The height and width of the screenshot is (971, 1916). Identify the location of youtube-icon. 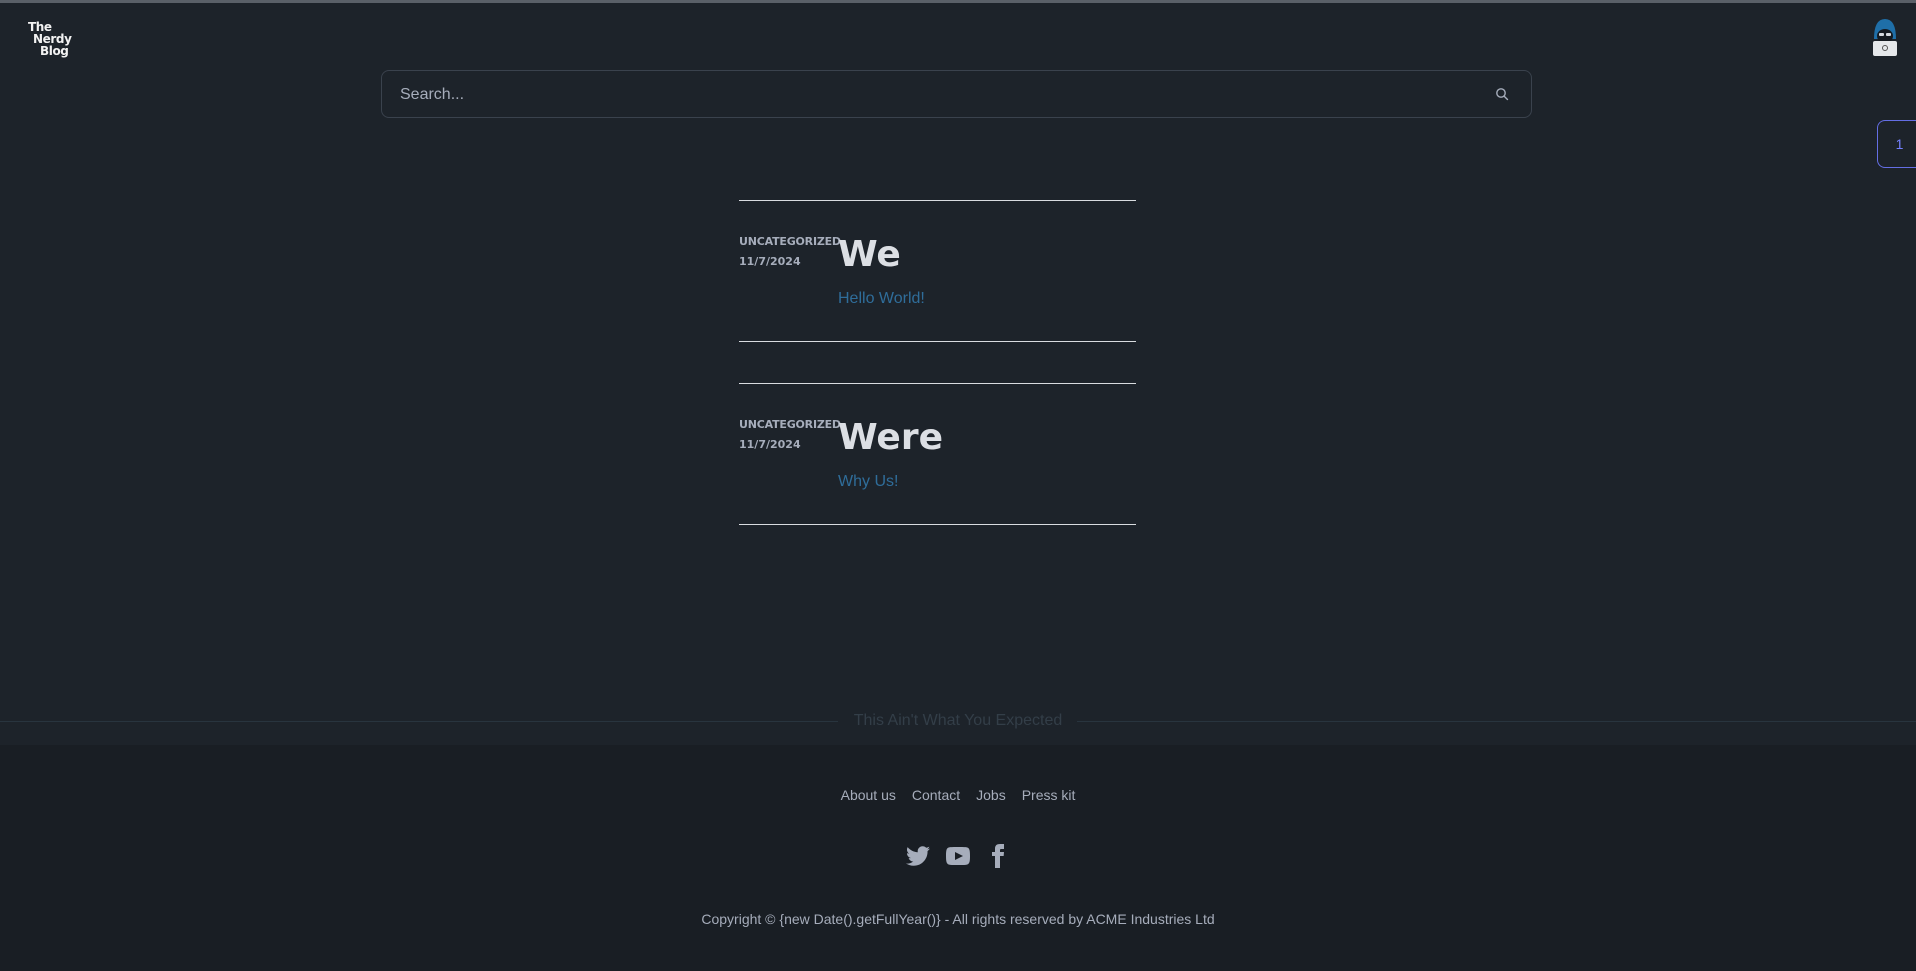
(958, 856).